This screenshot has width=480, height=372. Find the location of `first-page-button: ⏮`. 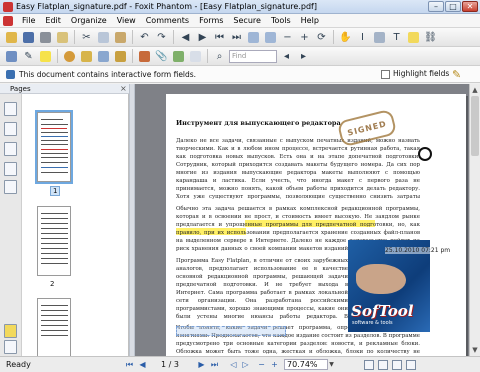

first-page-button: ⏮ is located at coordinates (129, 364).